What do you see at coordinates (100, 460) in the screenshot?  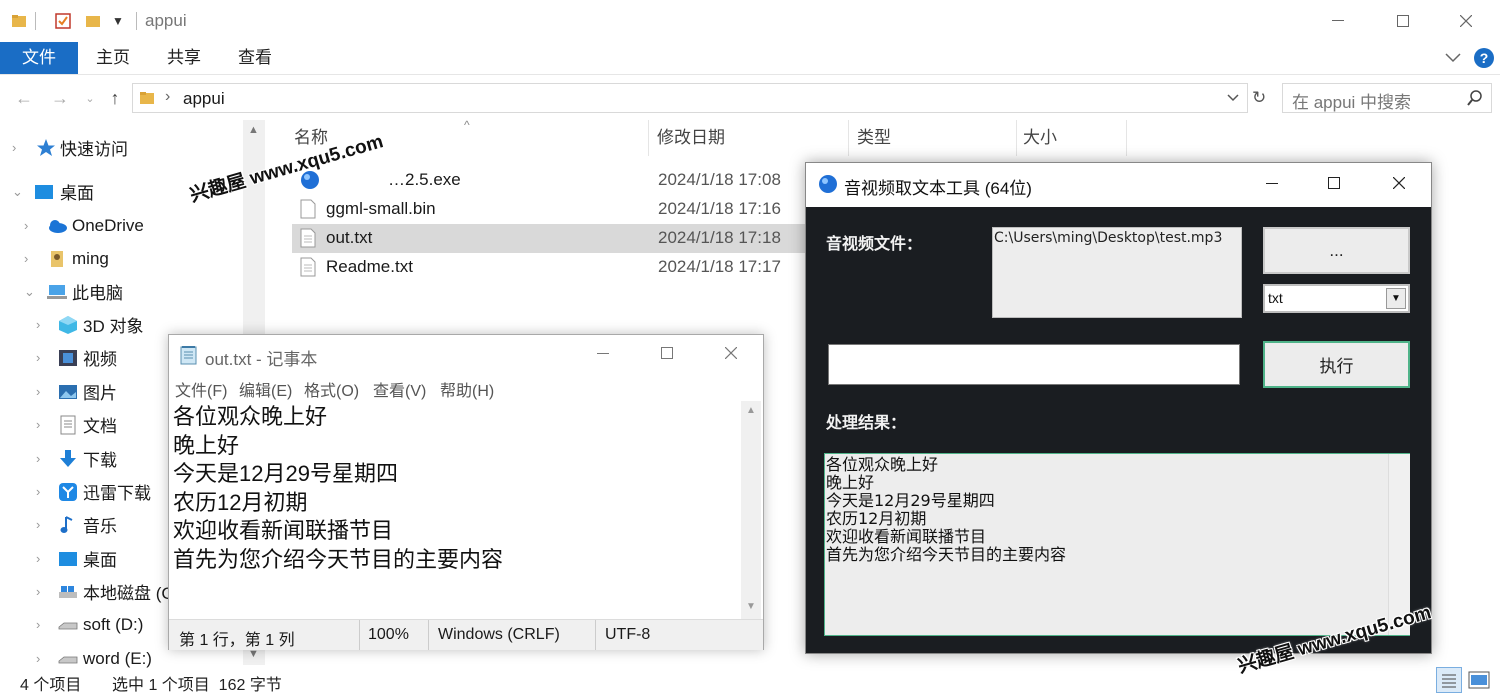 I see `sidebar-item-label: 下载` at bounding box center [100, 460].